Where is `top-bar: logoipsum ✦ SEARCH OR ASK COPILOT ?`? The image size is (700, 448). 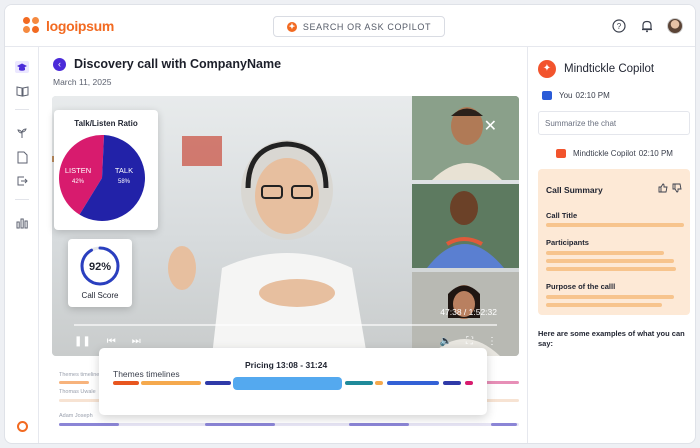 top-bar: logoipsum ✦ SEARCH OR ASK COPILOT ? is located at coordinates (350, 26).